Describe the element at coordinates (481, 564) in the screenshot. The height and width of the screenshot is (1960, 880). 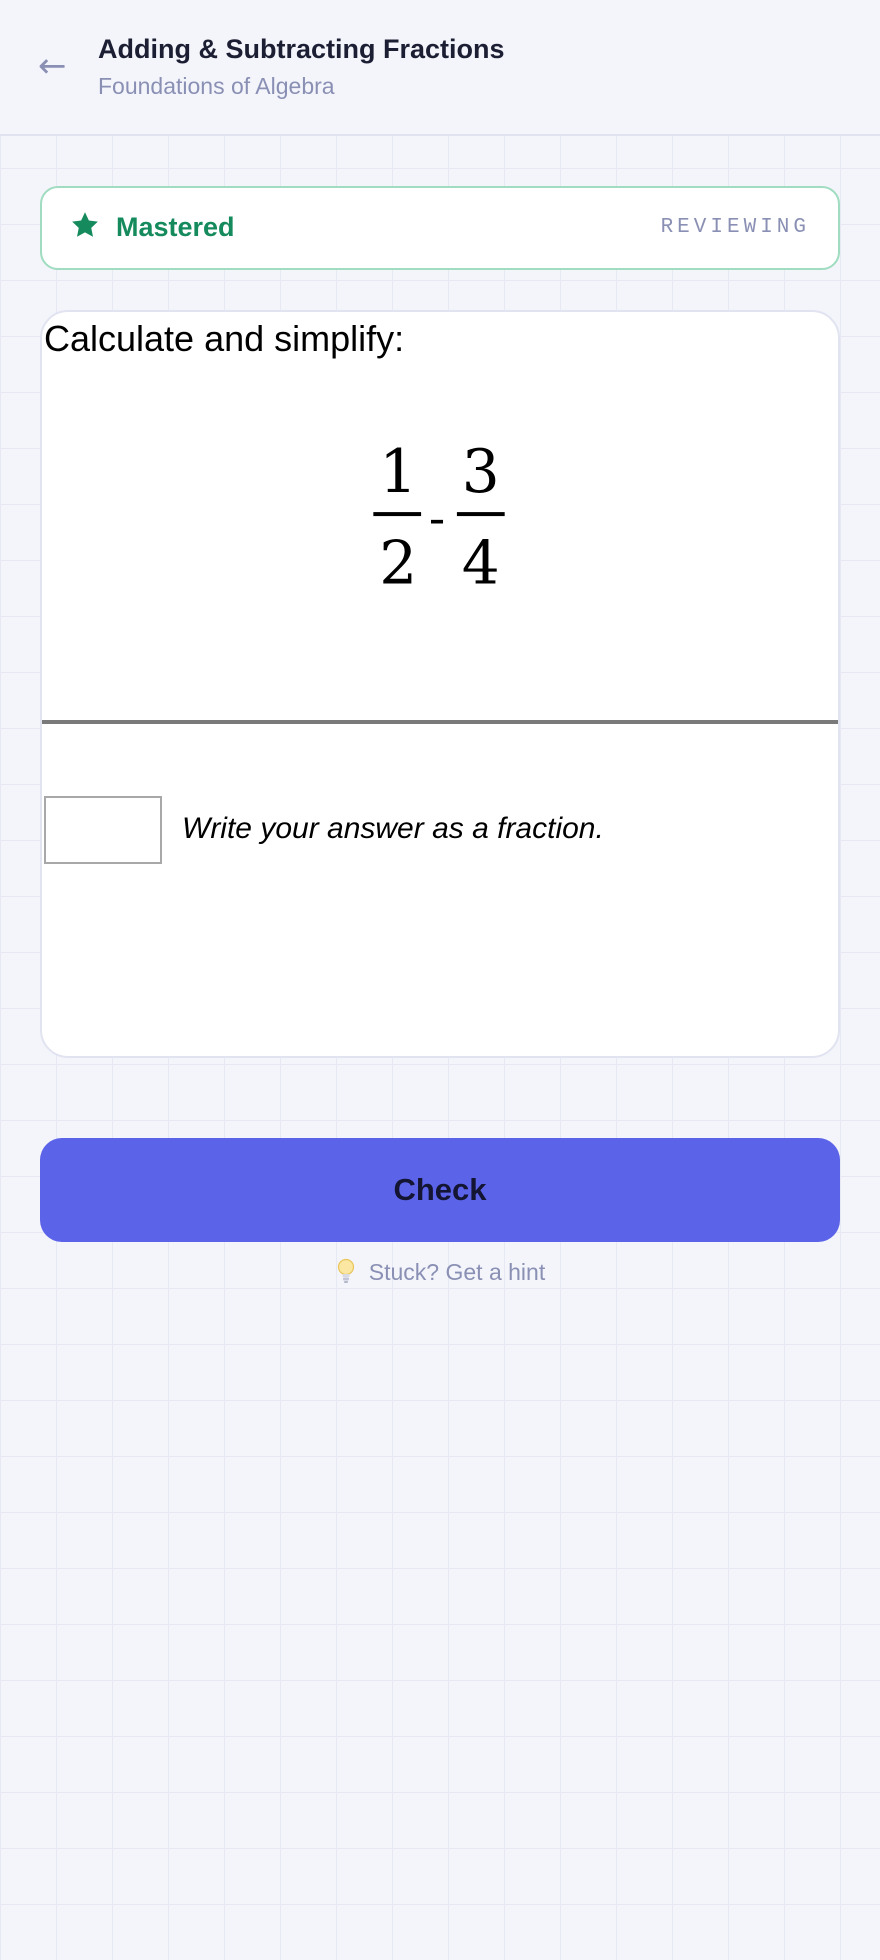
I see `fraction-b-denominator: 4` at that location.